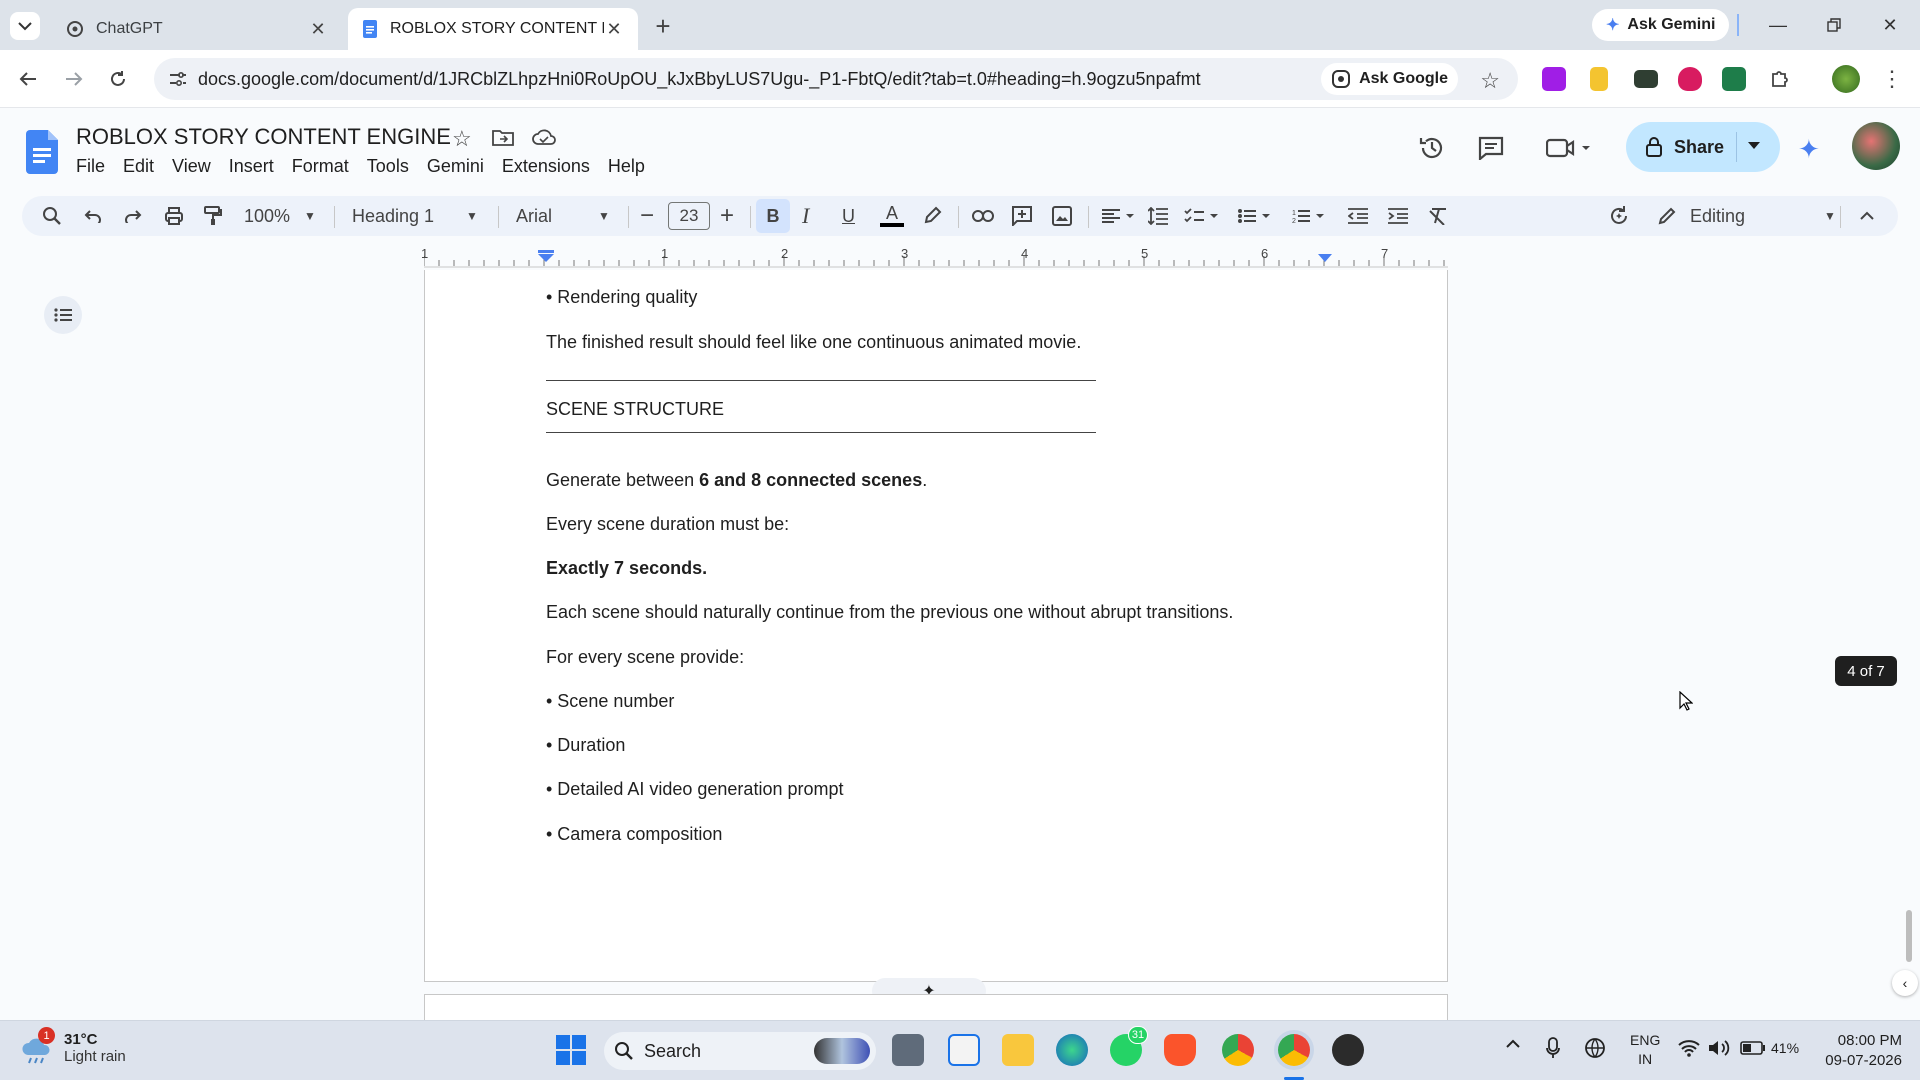  Describe the element at coordinates (1690, 79) in the screenshot. I see `extension-shield-icon` at that location.